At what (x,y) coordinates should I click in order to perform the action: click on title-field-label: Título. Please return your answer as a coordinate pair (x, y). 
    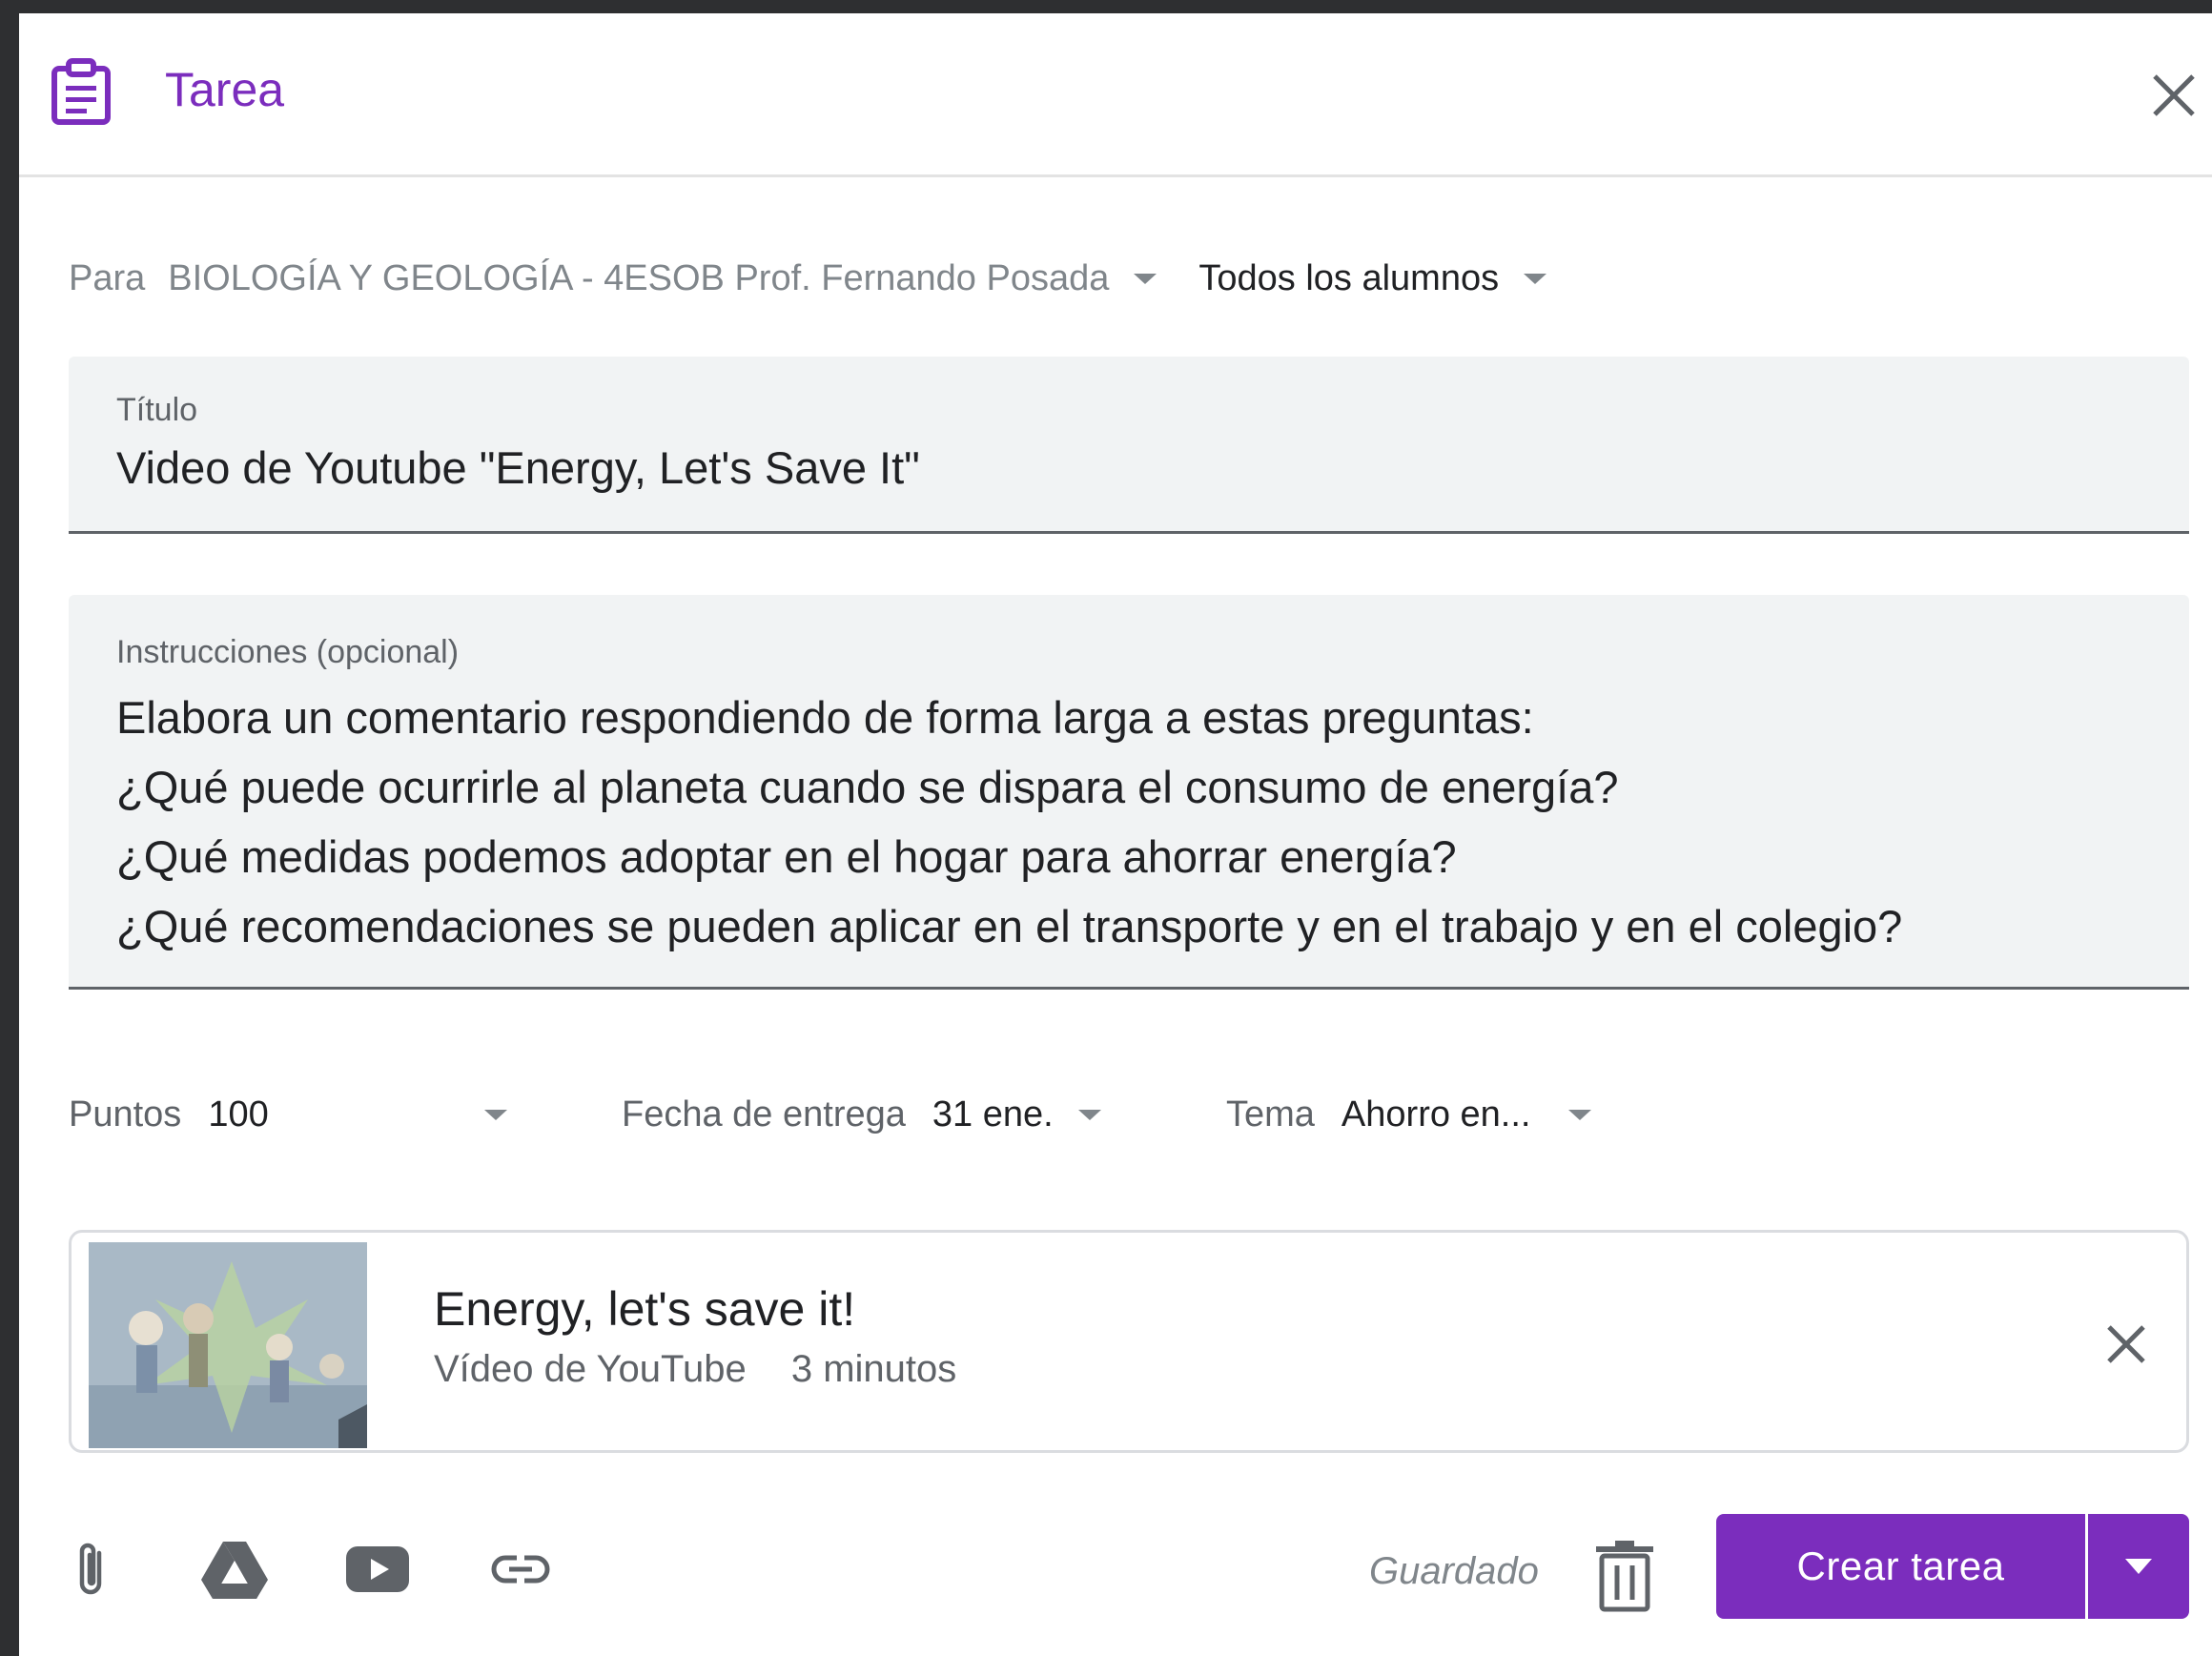
    Looking at the image, I should click on (157, 410).